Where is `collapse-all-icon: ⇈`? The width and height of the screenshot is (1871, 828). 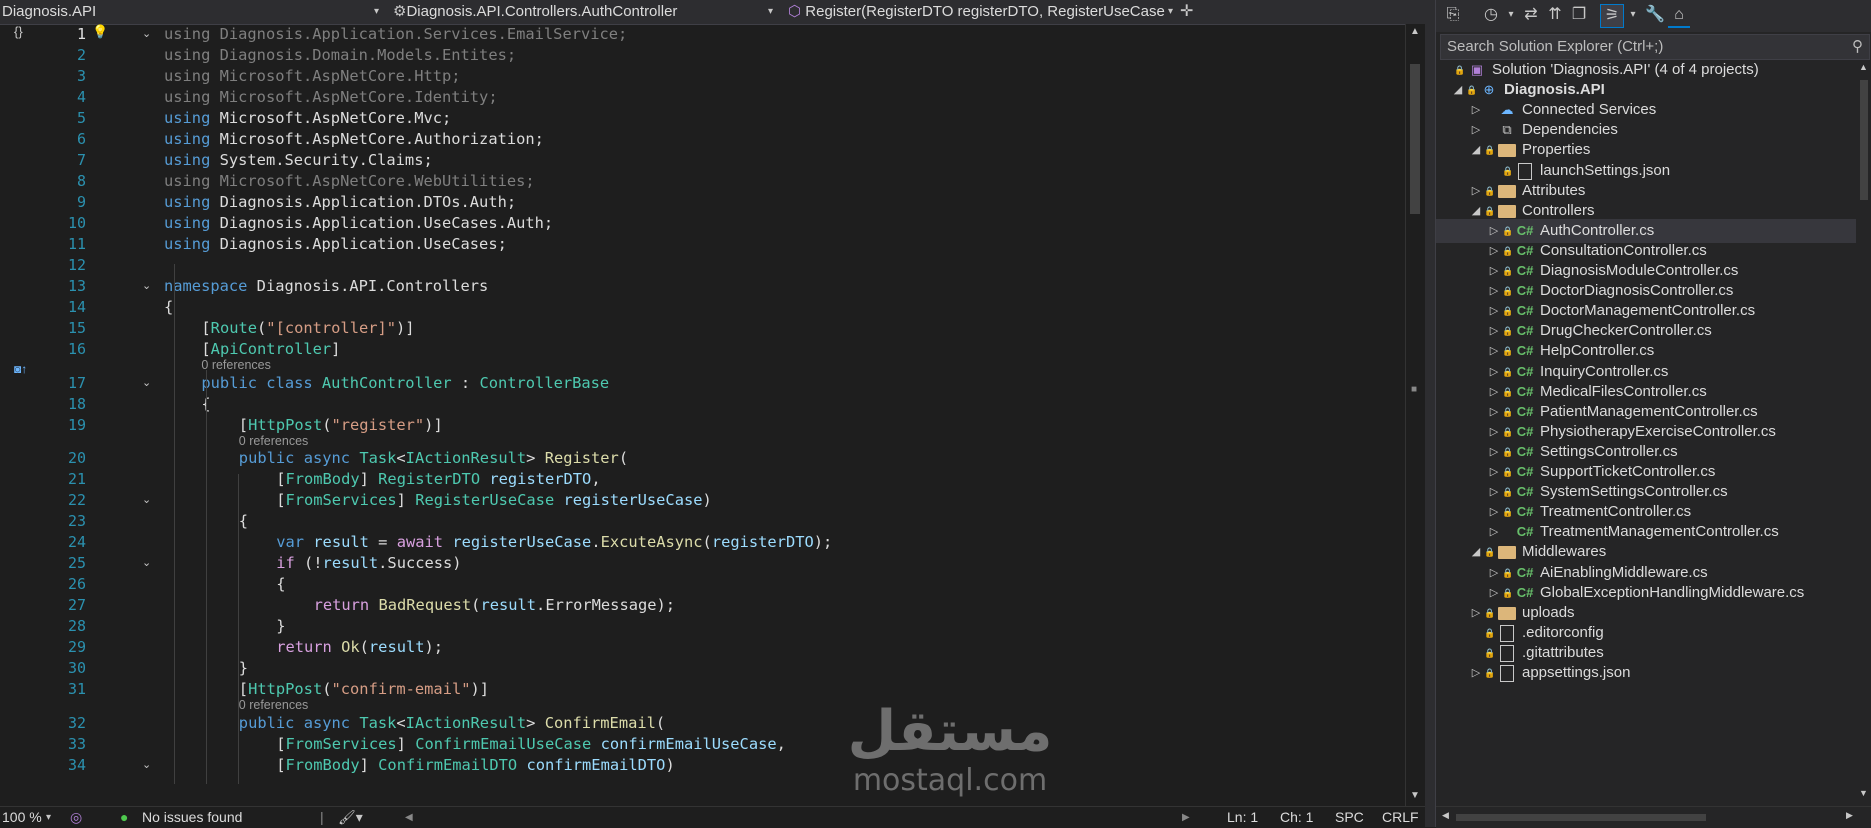 collapse-all-icon: ⇈ is located at coordinates (1555, 15).